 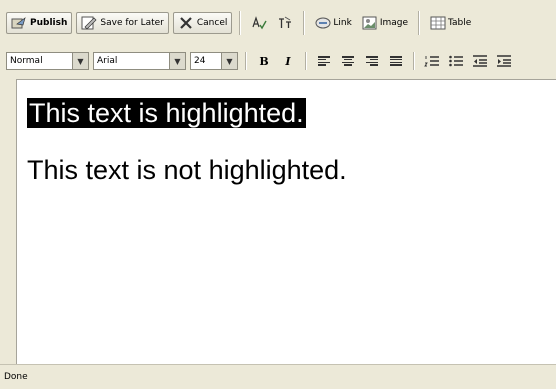 I want to click on cancel-button: Cancel, so click(x=202, y=23).